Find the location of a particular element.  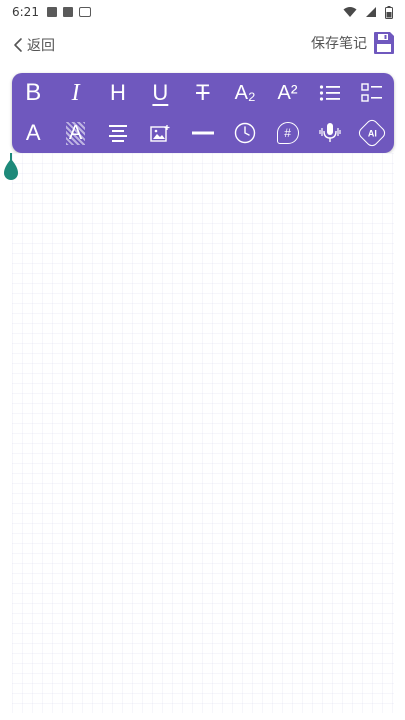

italic-button: I is located at coordinates (75, 93).